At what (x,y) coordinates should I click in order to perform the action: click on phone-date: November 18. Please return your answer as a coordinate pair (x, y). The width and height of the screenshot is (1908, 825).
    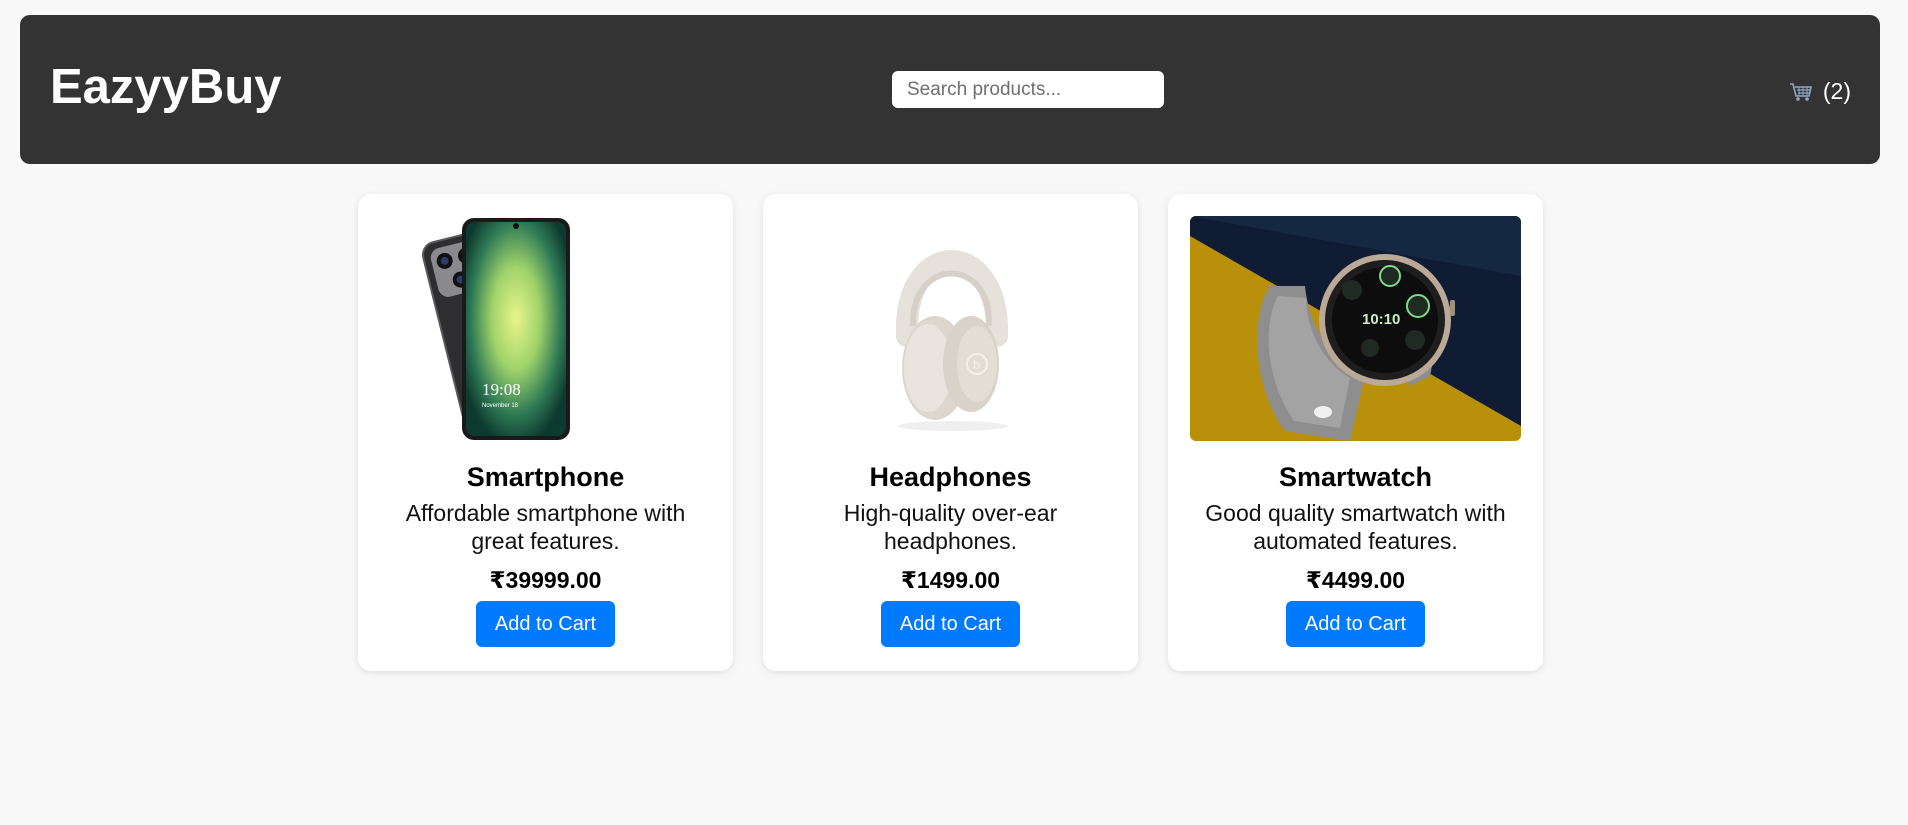
    Looking at the image, I should click on (500, 406).